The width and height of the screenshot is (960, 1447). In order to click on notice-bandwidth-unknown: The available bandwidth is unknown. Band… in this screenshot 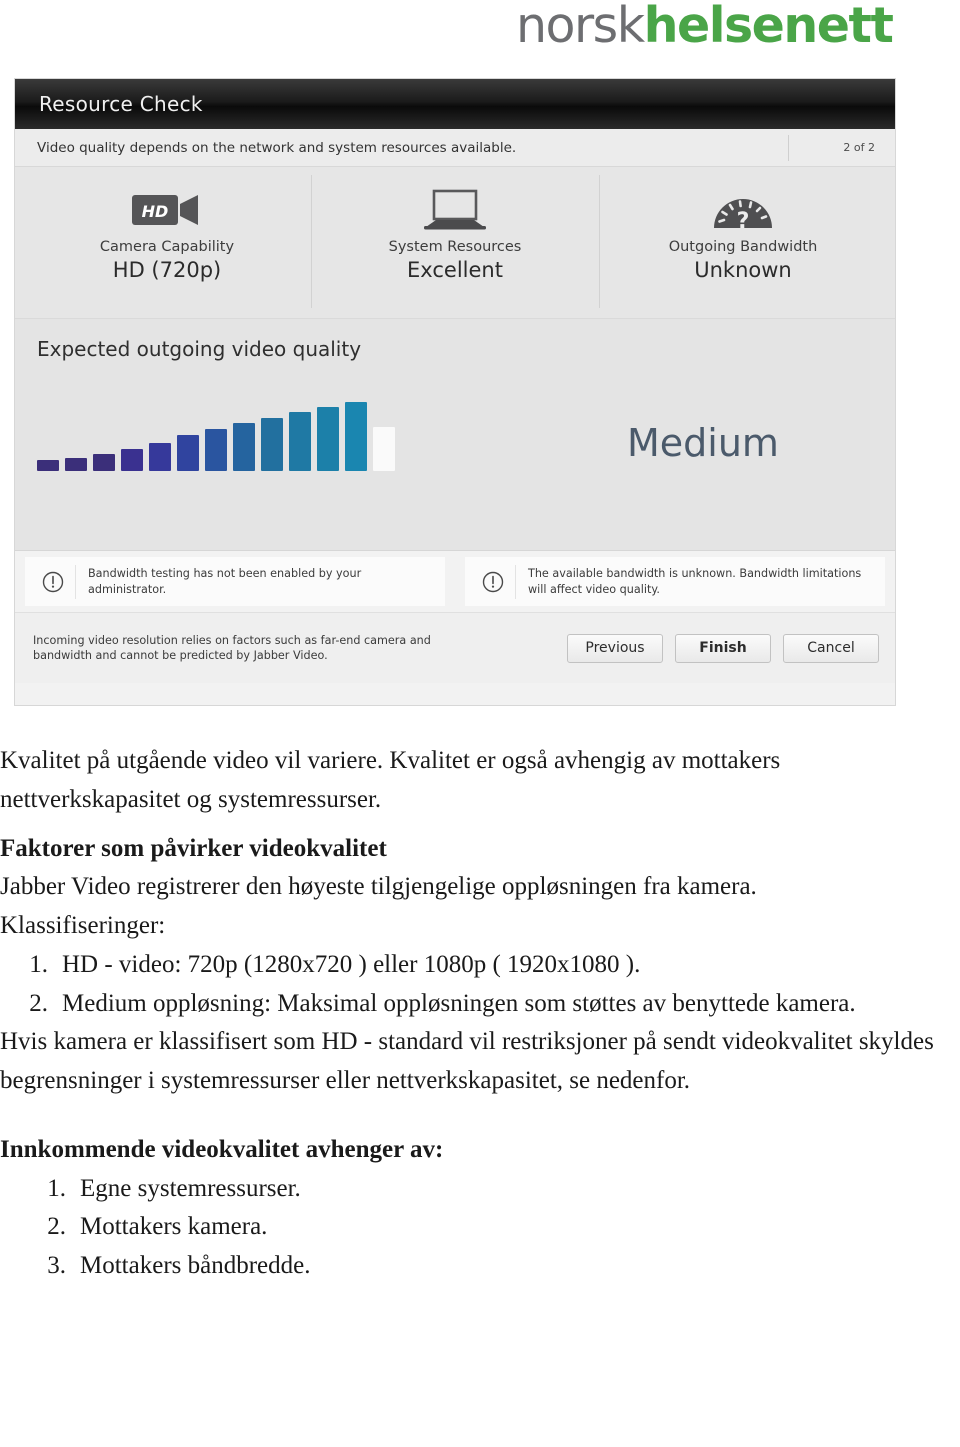, I will do `click(675, 581)`.